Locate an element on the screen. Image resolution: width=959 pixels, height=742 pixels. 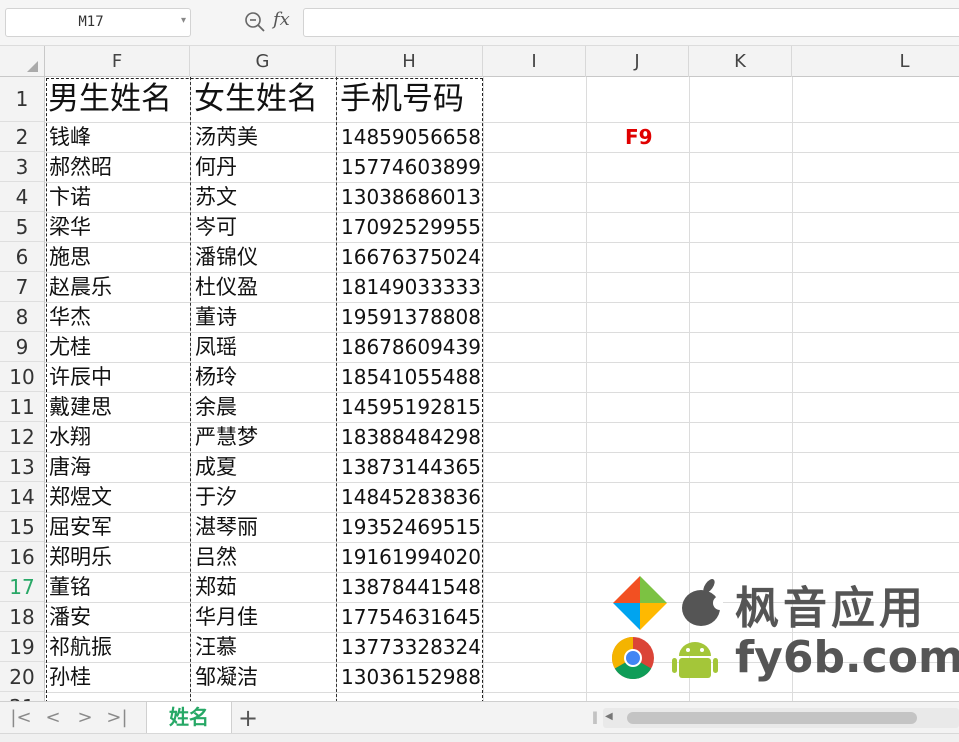
table-cell: 唐海 is located at coordinates (117, 467).